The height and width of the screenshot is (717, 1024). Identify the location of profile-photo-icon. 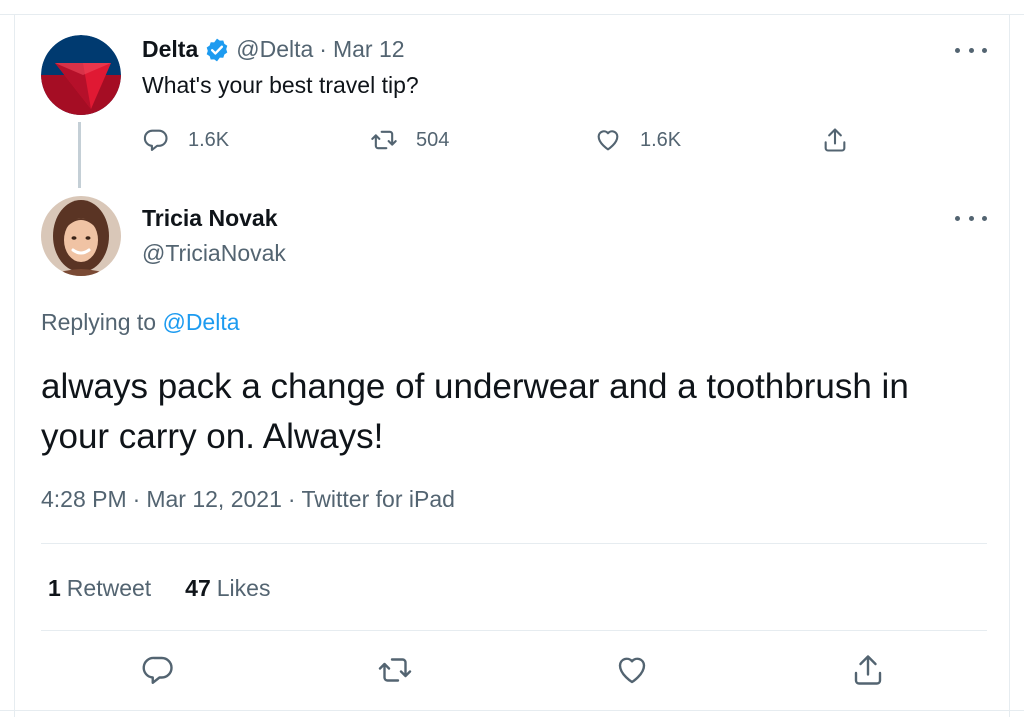
(81, 236).